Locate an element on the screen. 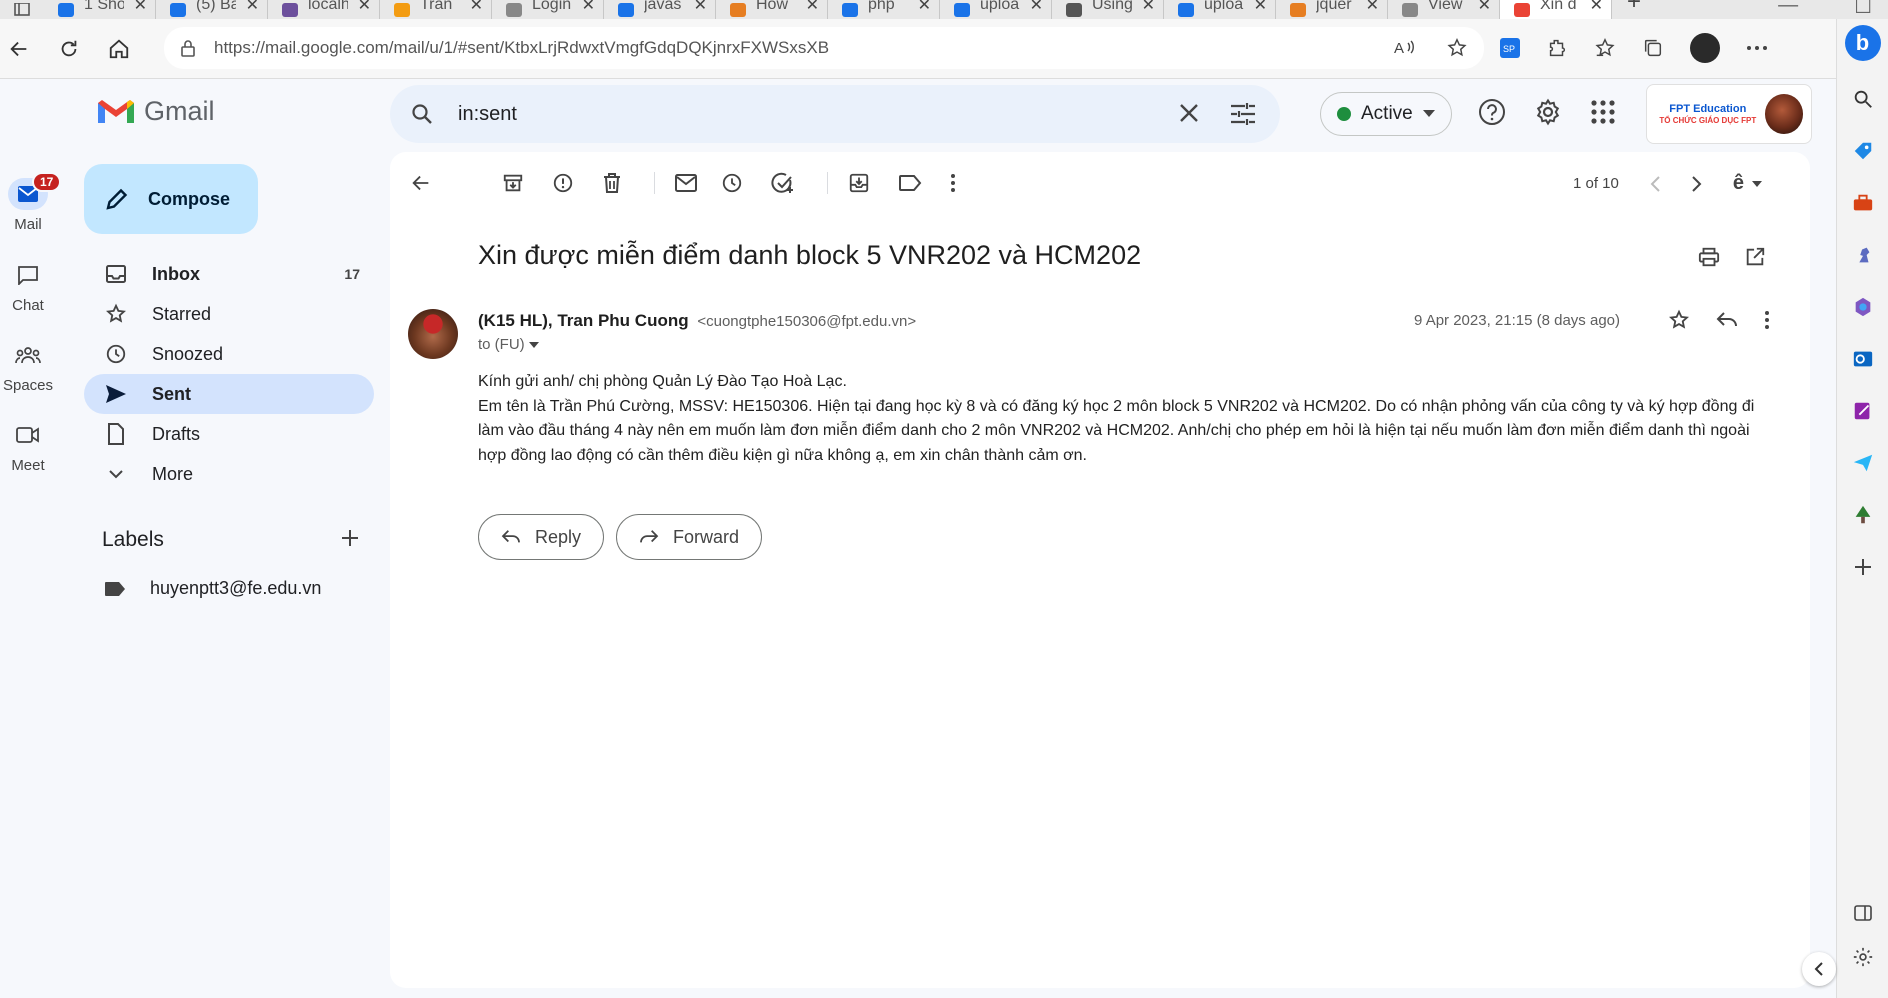 This screenshot has height=998, width=1888. sender-name: (K15 HL), Tran Phu Cuong is located at coordinates (583, 320).